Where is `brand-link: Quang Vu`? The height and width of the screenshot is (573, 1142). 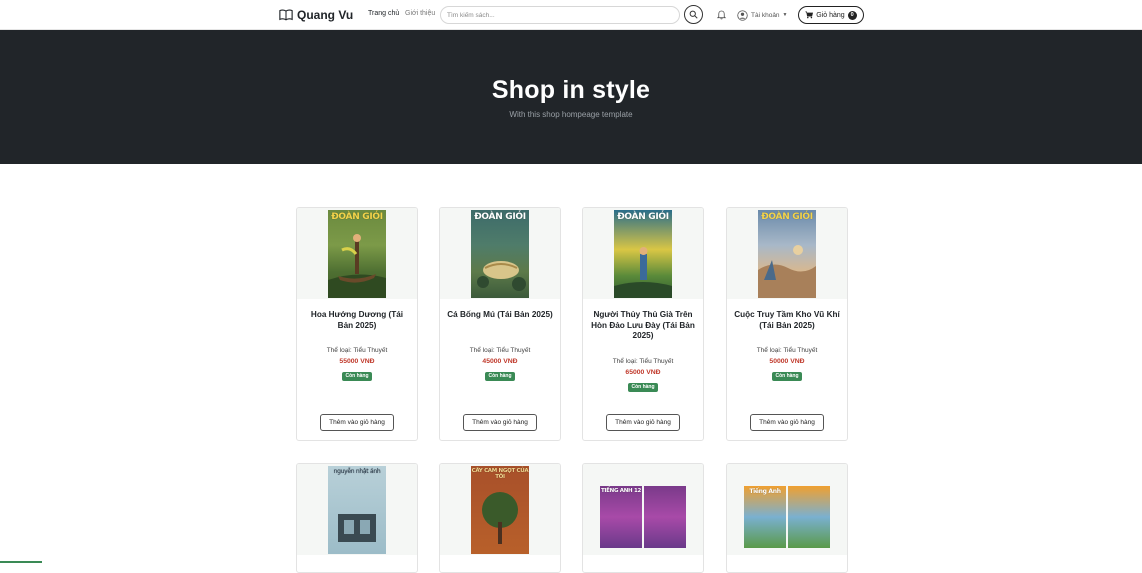
brand-link: Quang Vu is located at coordinates (316, 15).